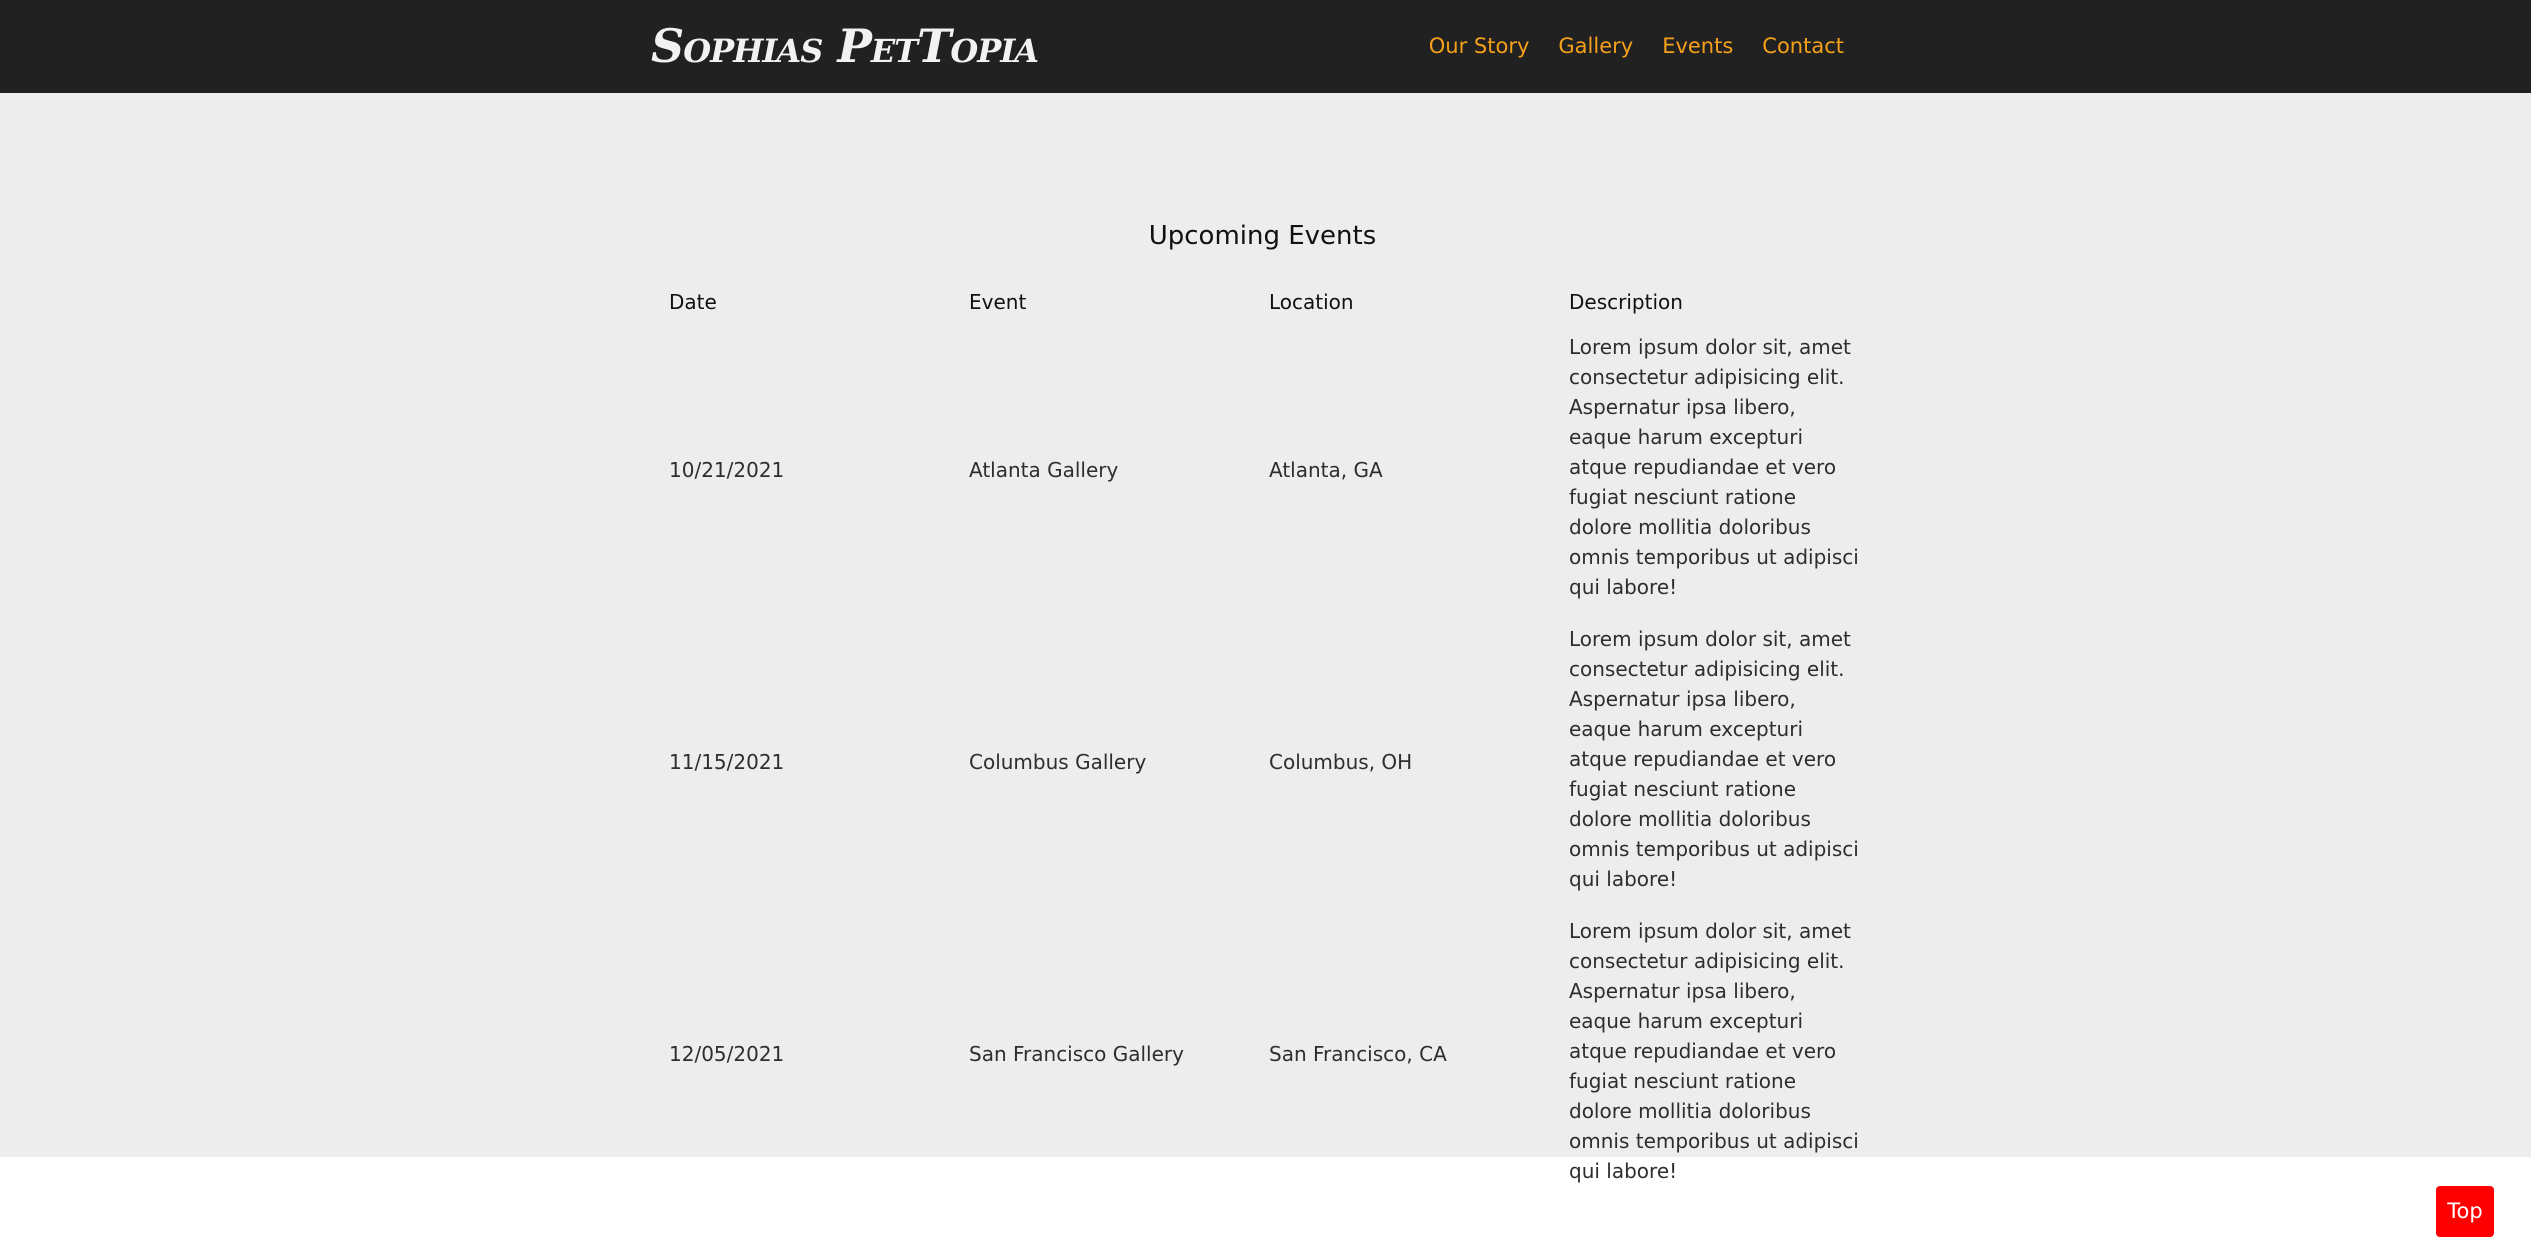 The width and height of the screenshot is (2531, 1257). Describe the element at coordinates (1341, 762) in the screenshot. I see `event-location: Columbus, OH` at that location.